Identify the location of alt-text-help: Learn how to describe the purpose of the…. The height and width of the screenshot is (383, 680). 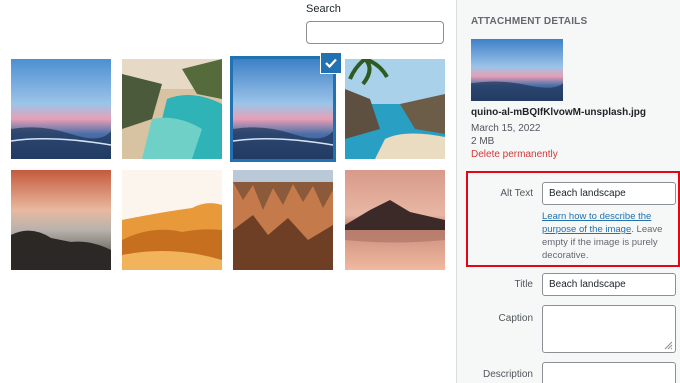
(609, 236).